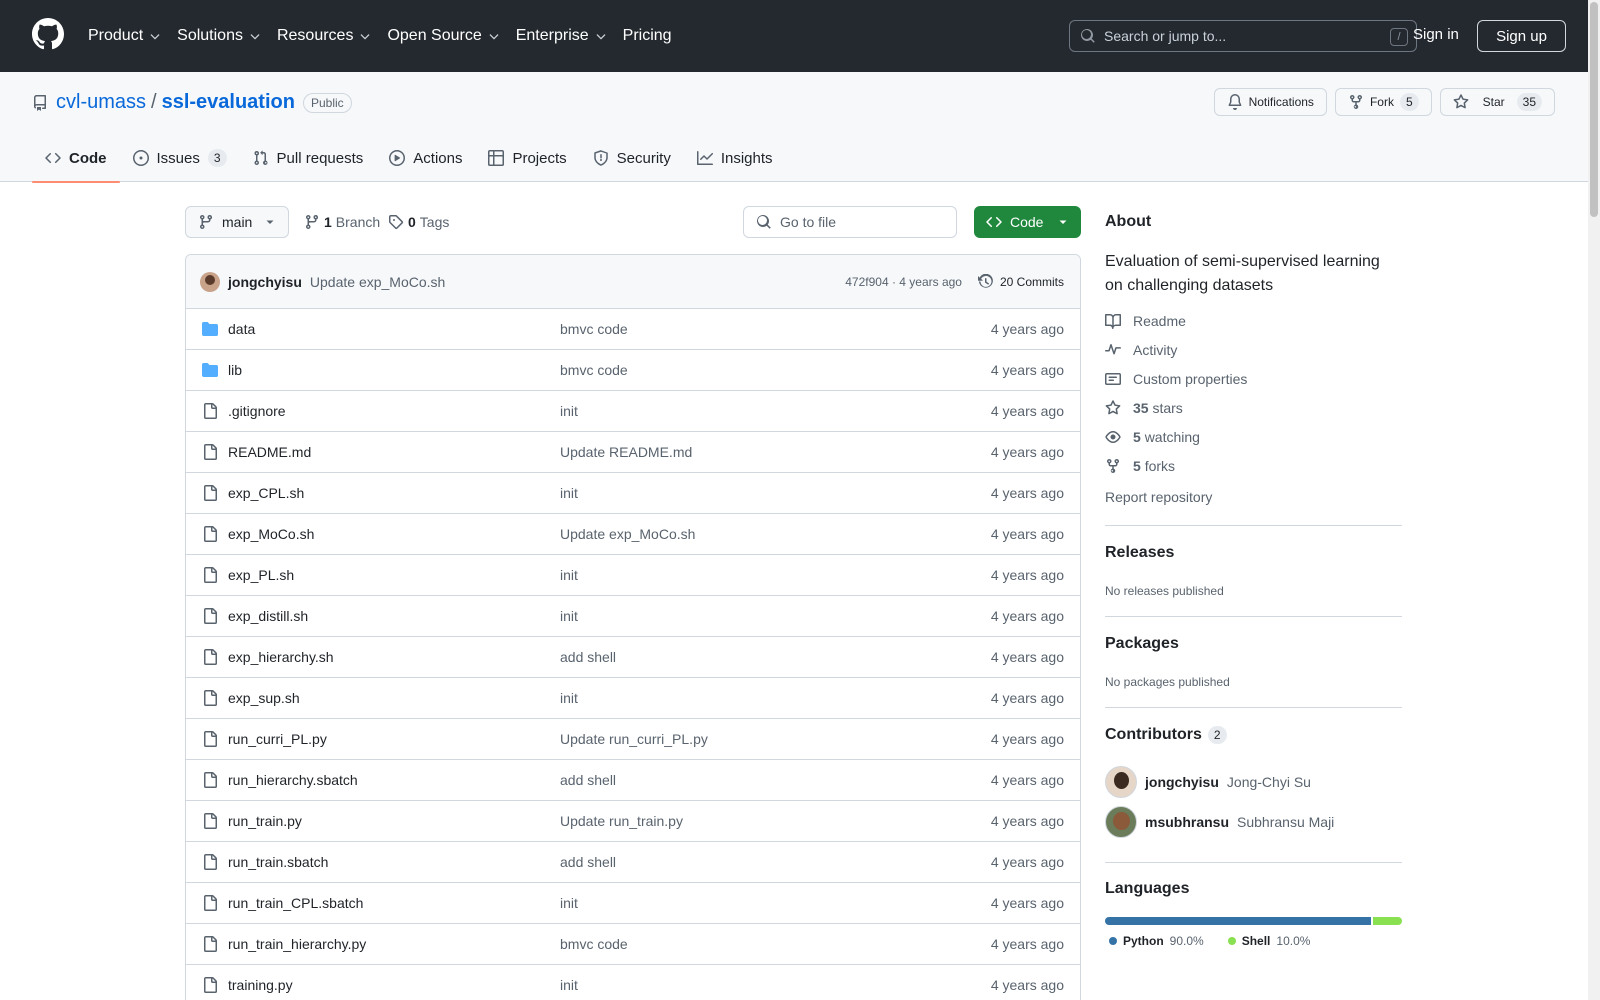  I want to click on commits-link: 20 Commits, so click(1020, 281).